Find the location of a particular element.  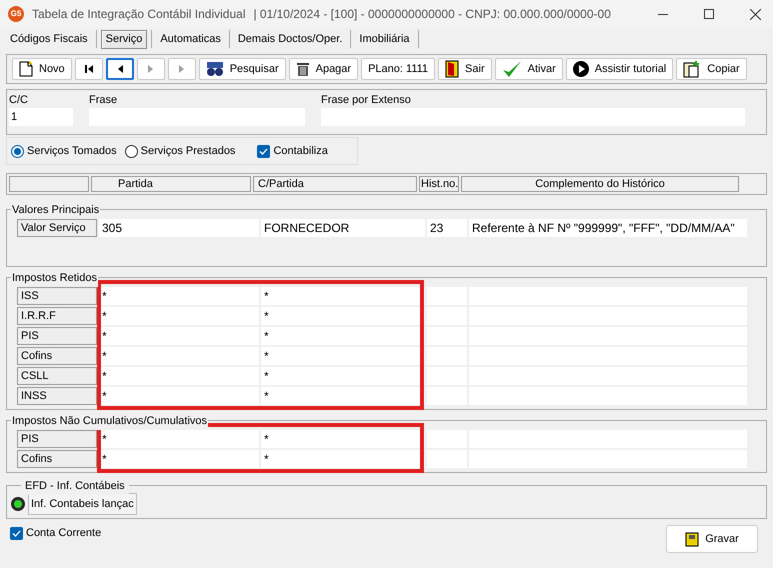

column-header: Hist.no. is located at coordinates (439, 184).